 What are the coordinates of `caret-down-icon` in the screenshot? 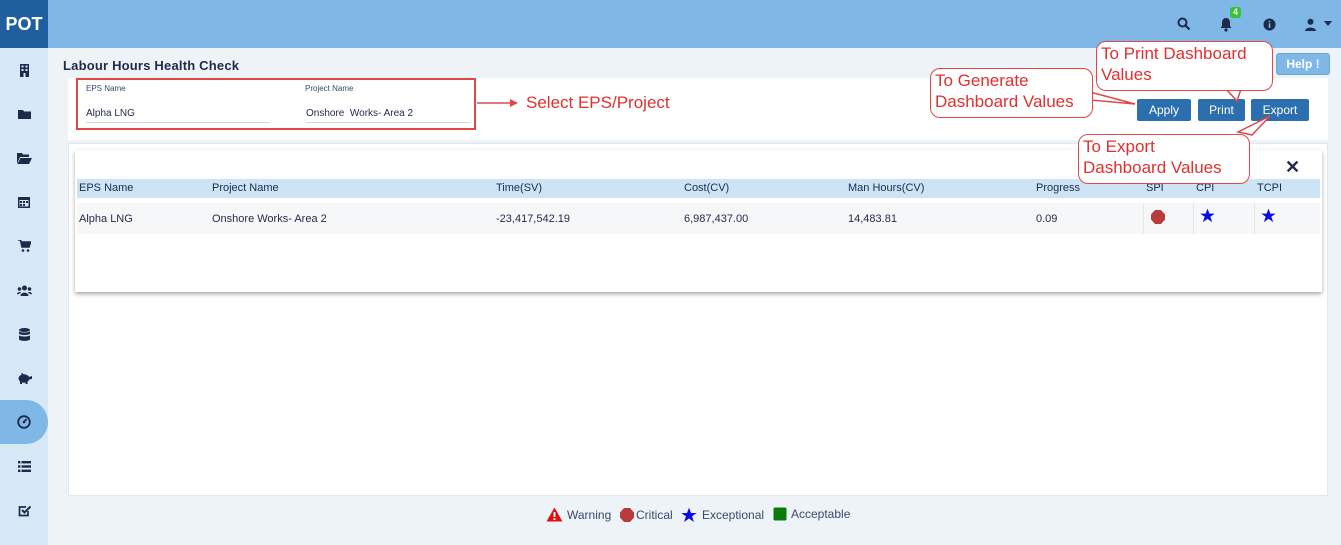 It's located at (1328, 24).